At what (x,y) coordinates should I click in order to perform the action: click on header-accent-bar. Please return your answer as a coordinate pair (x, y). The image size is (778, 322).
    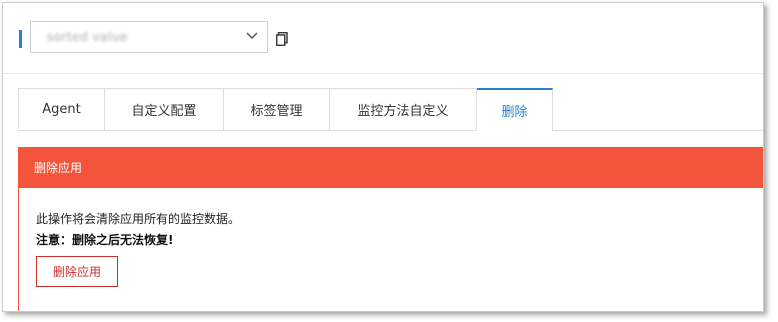
    Looking at the image, I should click on (20, 39).